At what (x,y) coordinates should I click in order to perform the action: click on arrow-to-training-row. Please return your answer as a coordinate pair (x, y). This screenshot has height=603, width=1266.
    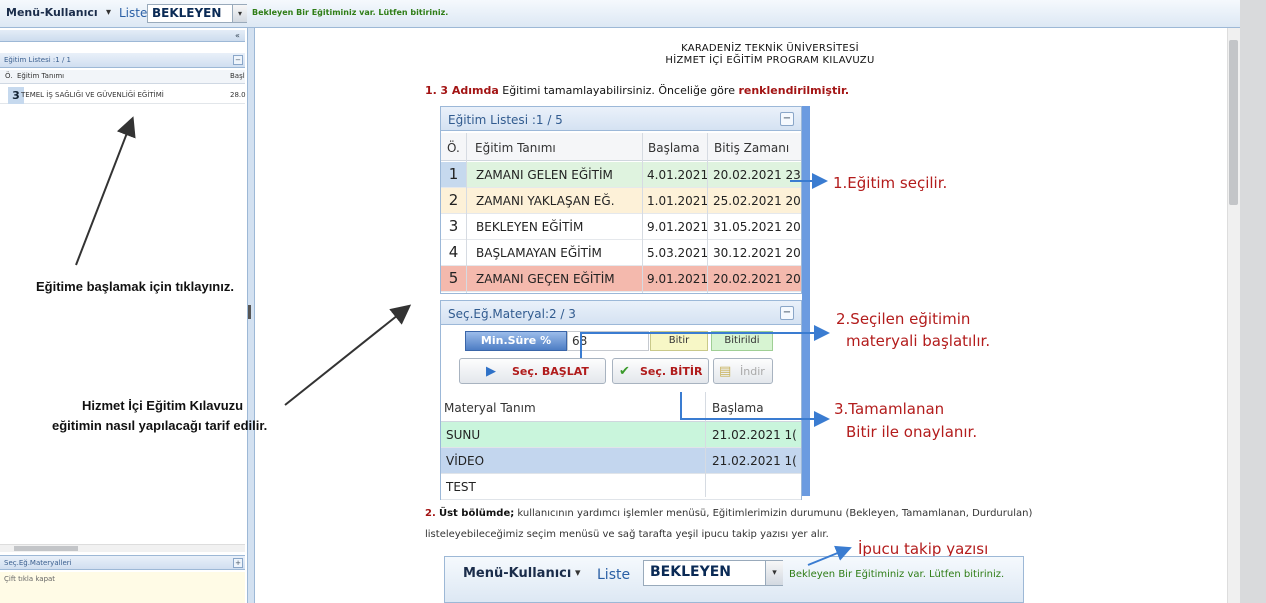
    Looking at the image, I should click on (105, 191).